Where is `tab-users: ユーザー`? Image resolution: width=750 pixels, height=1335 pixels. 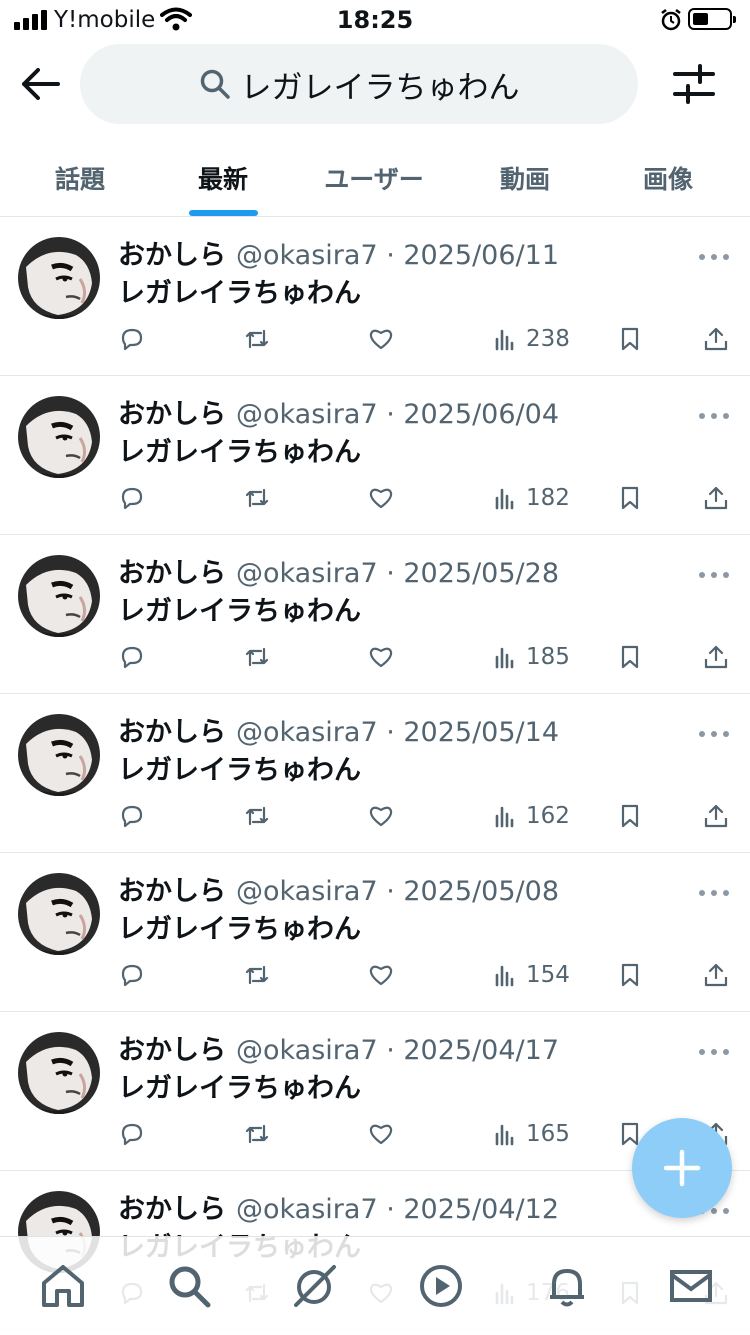 tab-users: ユーザー is located at coordinates (374, 178).